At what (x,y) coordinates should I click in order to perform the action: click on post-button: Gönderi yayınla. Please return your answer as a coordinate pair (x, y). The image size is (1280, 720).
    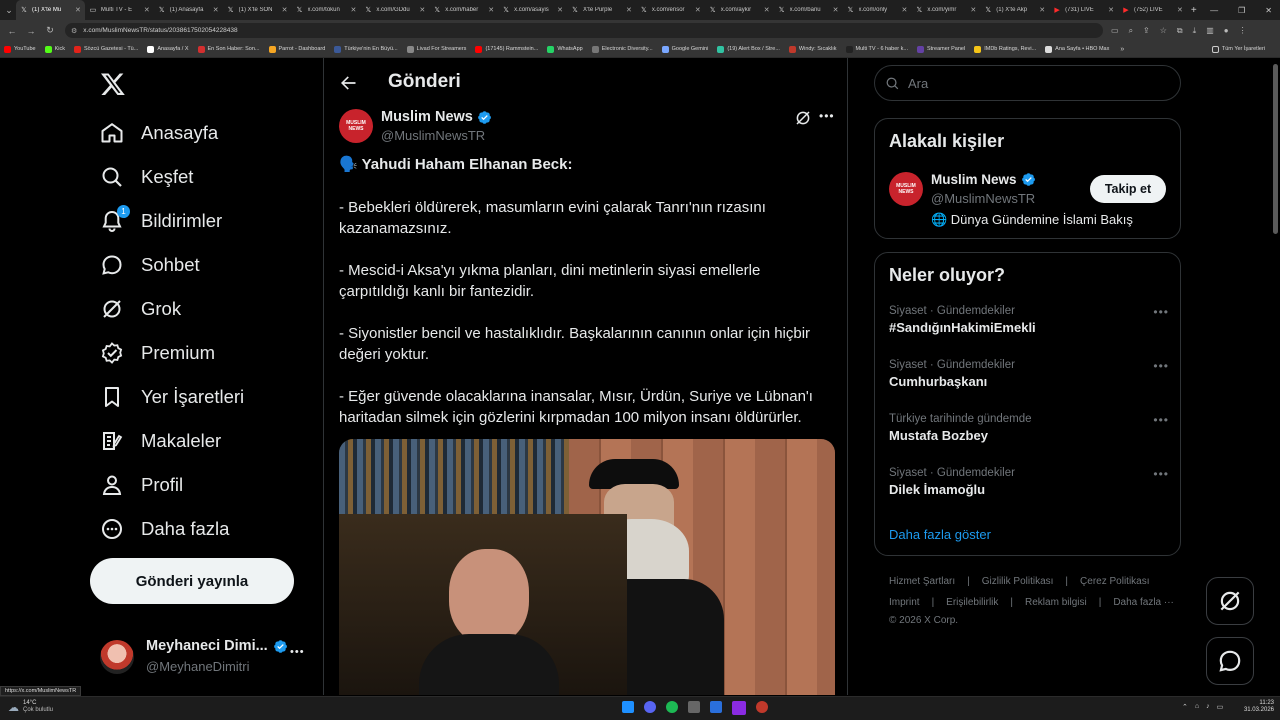
    Looking at the image, I should click on (192, 581).